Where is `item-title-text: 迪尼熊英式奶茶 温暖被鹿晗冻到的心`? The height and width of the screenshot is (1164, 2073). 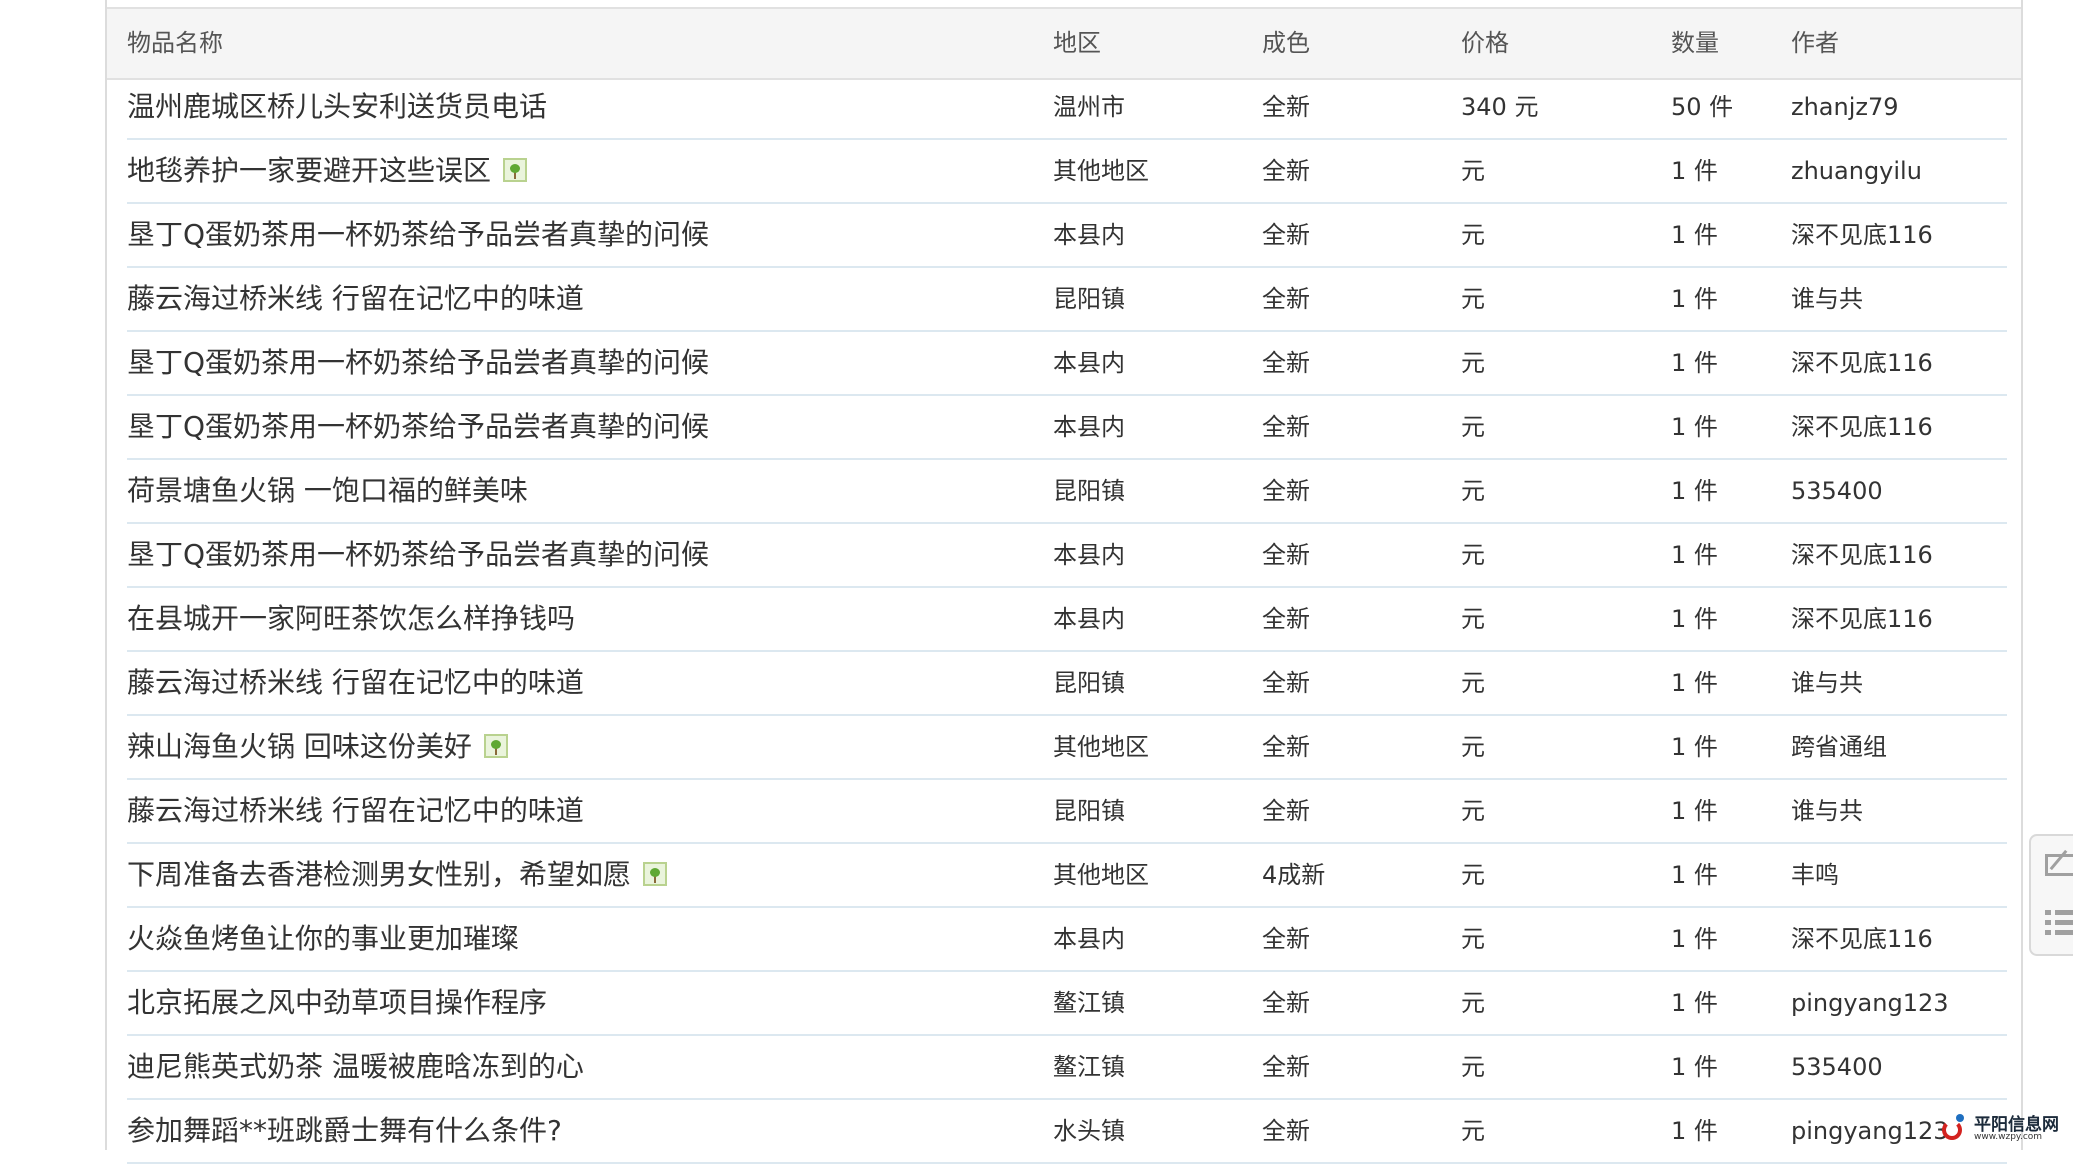
item-title-text: 迪尼熊英式奶茶 温暖被鹿晗冻到的心 is located at coordinates (355, 1066).